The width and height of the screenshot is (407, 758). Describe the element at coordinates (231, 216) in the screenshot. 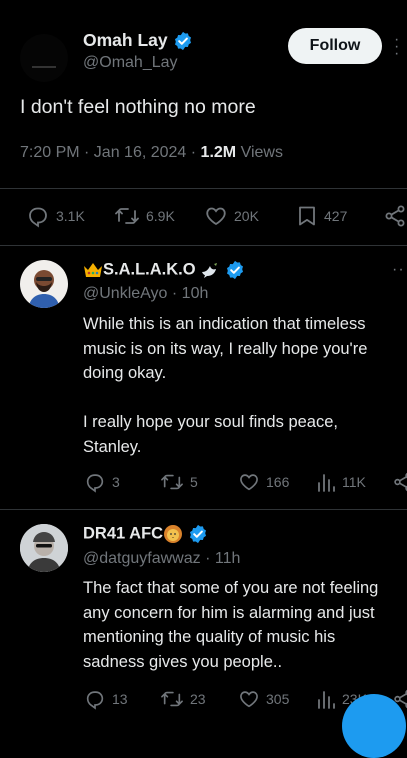

I see `like-button: 20K` at that location.